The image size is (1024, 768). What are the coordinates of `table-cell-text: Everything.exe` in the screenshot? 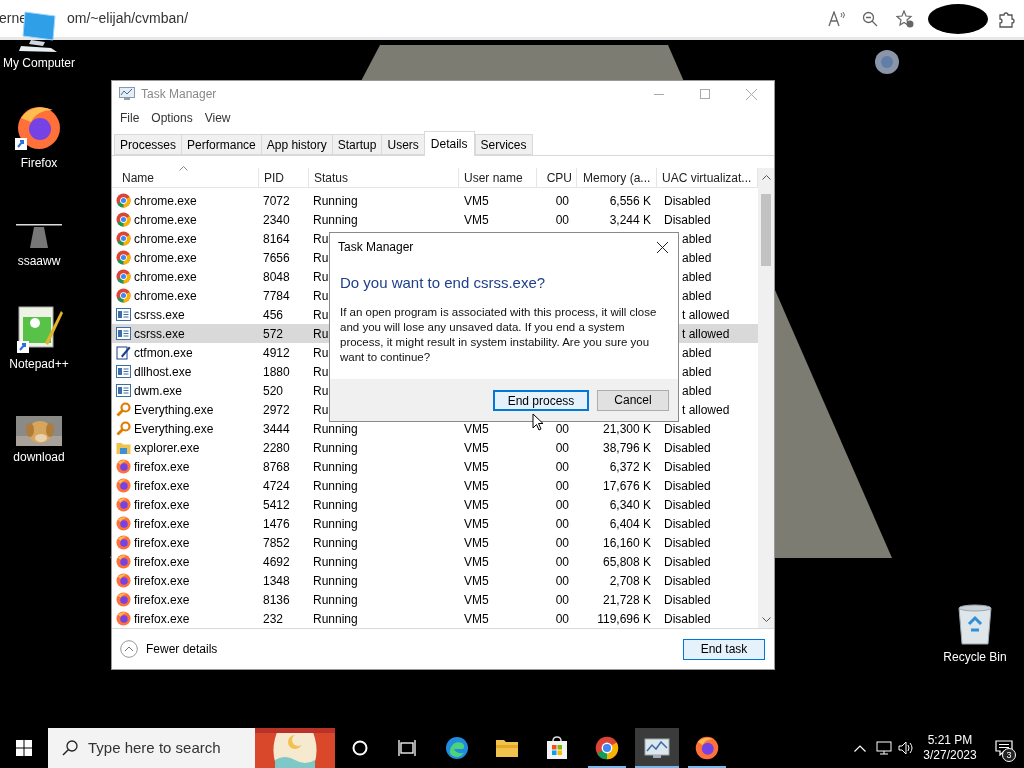 It's located at (174, 429).